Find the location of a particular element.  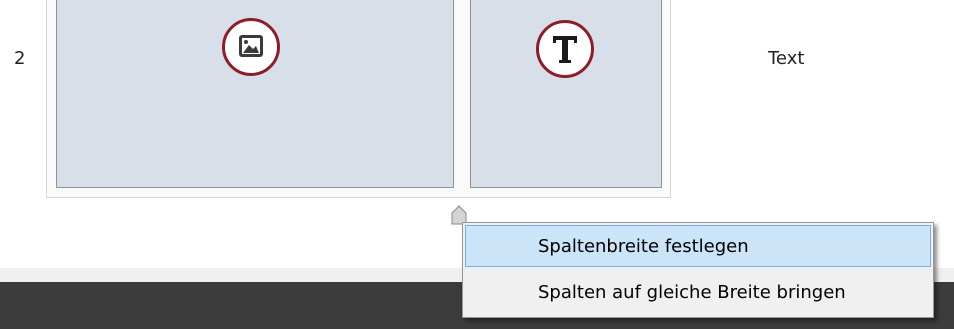

text-T-icon is located at coordinates (565, 49).